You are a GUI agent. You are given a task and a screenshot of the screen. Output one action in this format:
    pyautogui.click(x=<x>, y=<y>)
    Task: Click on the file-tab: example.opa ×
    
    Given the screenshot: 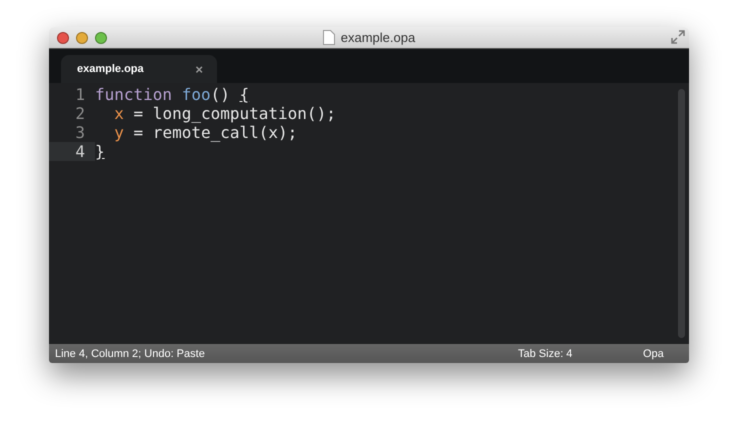 What is the action you would take?
    pyautogui.click(x=139, y=69)
    